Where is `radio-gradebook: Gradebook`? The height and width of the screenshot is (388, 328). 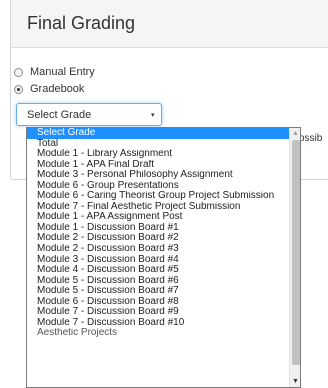 radio-gradebook: Gradebook is located at coordinates (49, 89).